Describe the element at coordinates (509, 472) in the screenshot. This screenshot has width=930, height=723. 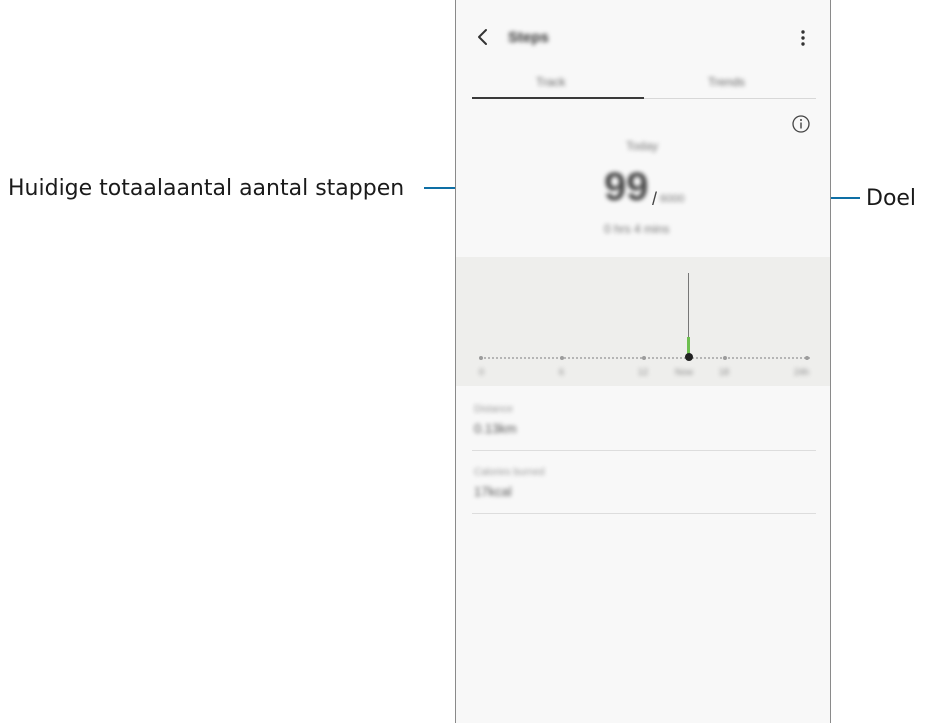
I see `calories-label: Calories burned` at that location.